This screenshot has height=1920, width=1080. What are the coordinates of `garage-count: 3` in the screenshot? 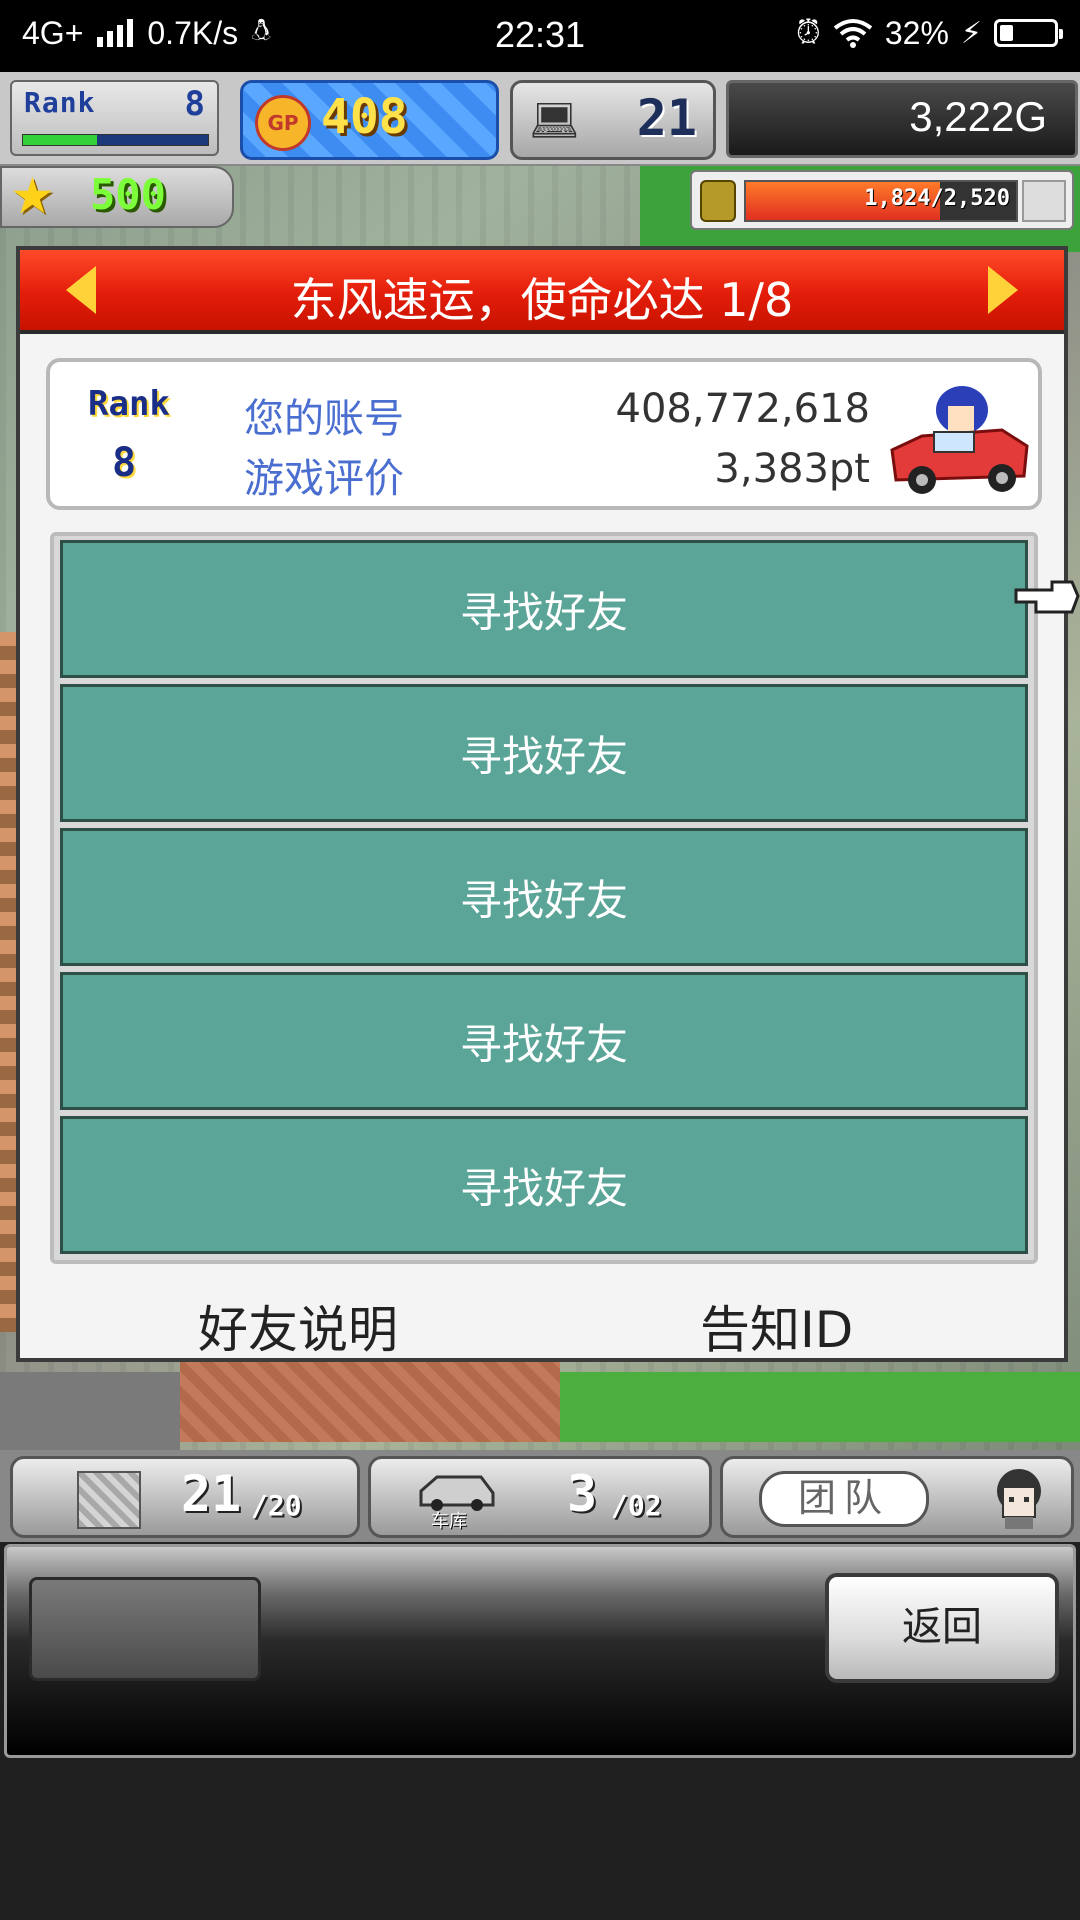 It's located at (582, 1494).